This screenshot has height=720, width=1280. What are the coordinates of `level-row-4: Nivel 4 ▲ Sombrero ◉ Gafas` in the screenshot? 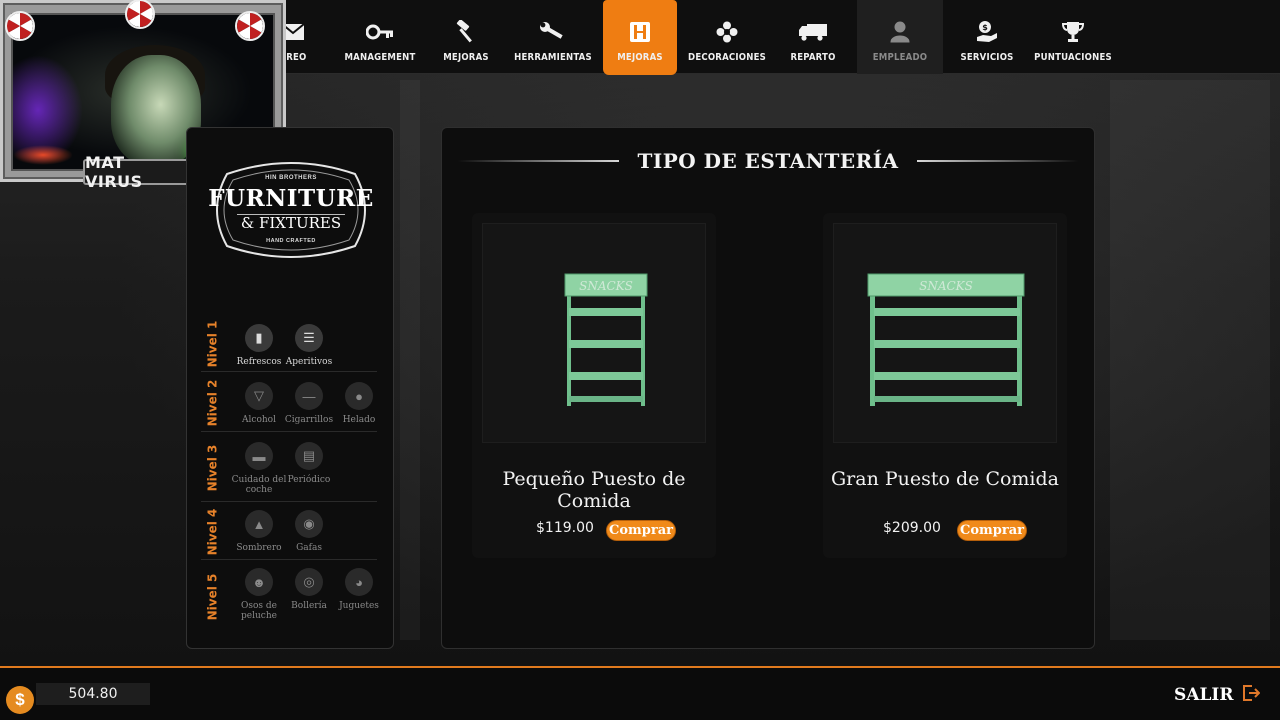 It's located at (289, 532).